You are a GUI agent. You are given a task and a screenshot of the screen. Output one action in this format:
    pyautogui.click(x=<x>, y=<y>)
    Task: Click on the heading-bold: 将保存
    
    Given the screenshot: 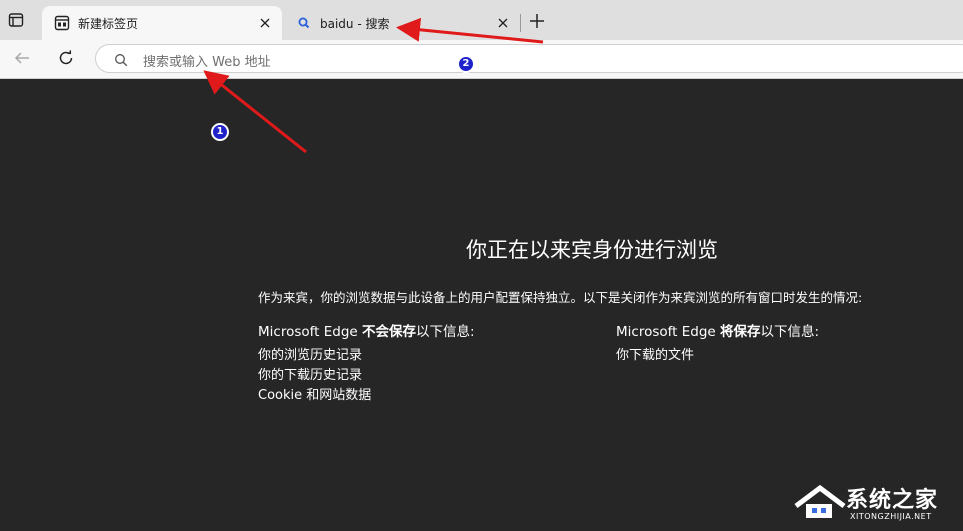 What is the action you would take?
    pyautogui.click(x=740, y=332)
    